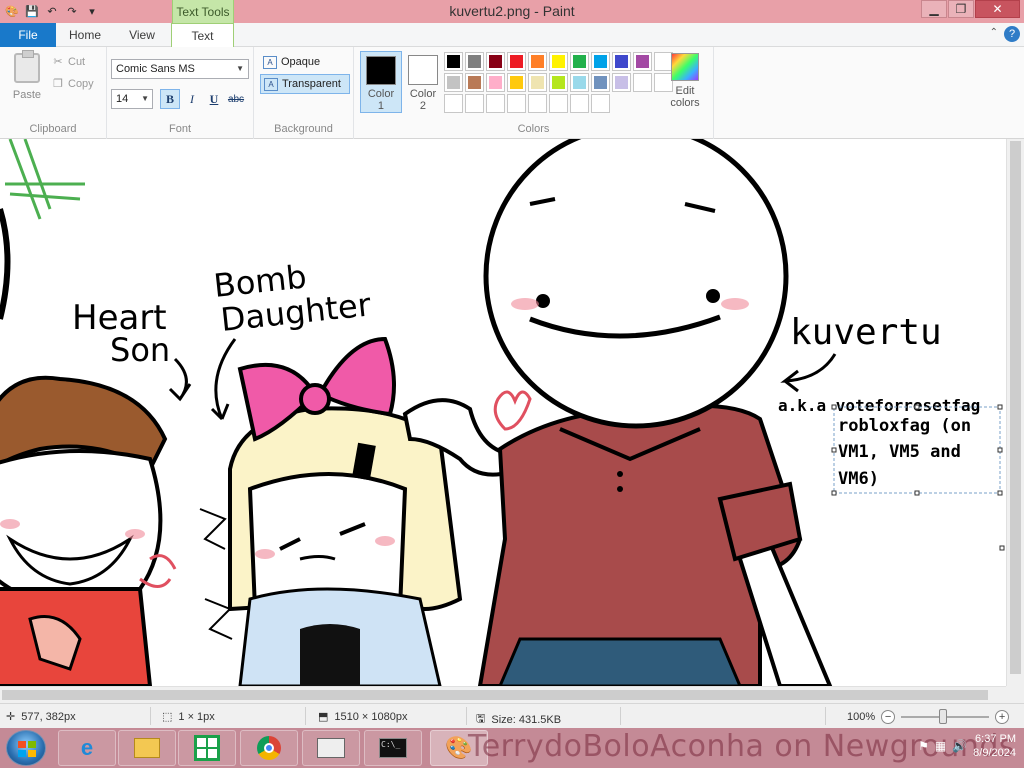 Image resolution: width=1024 pixels, height=768 pixels. Describe the element at coordinates (994, 32) in the screenshot. I see `collapse-ribbon-icon: ⌃` at that location.